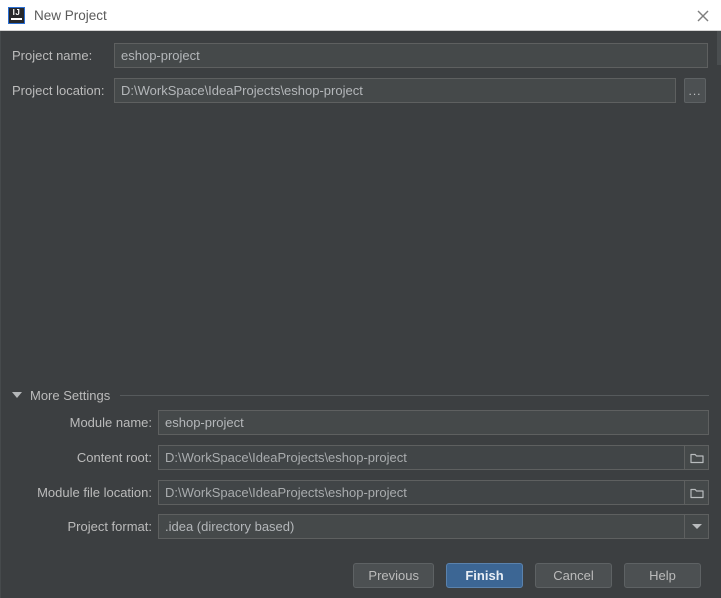 This screenshot has width=721, height=598. I want to click on more-settings-divider, so click(414, 395).